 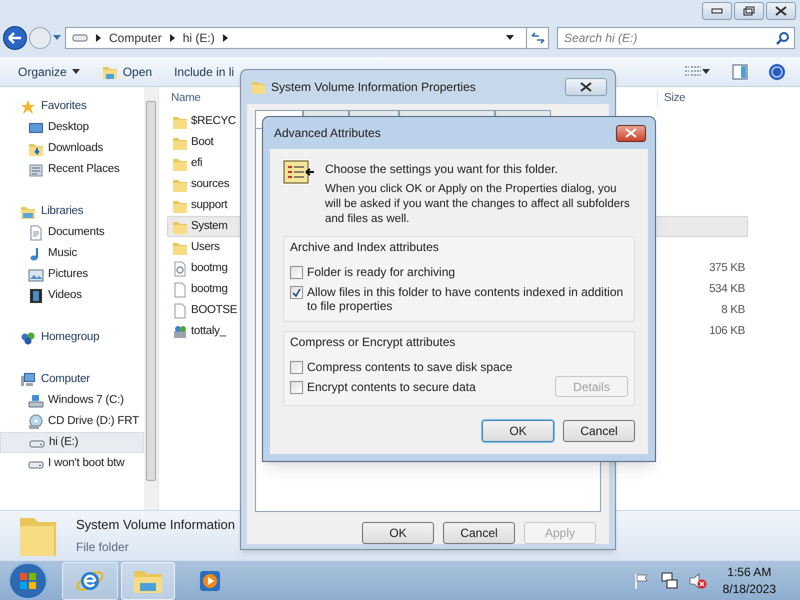 I want to click on file-size: 106 KB, so click(x=727, y=331).